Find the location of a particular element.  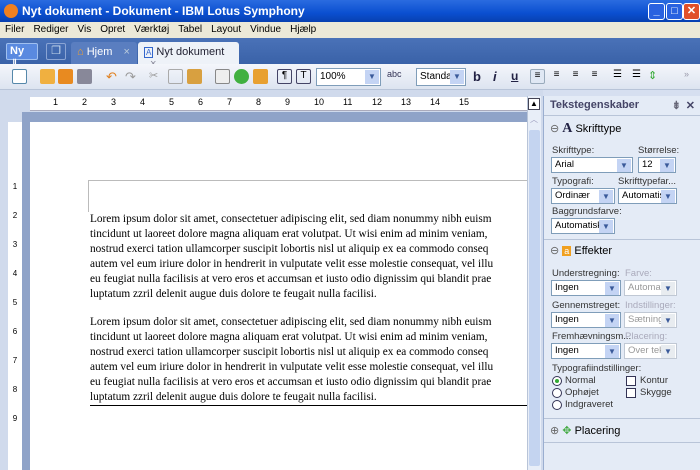

font-select: Arial ▼ is located at coordinates (592, 165).